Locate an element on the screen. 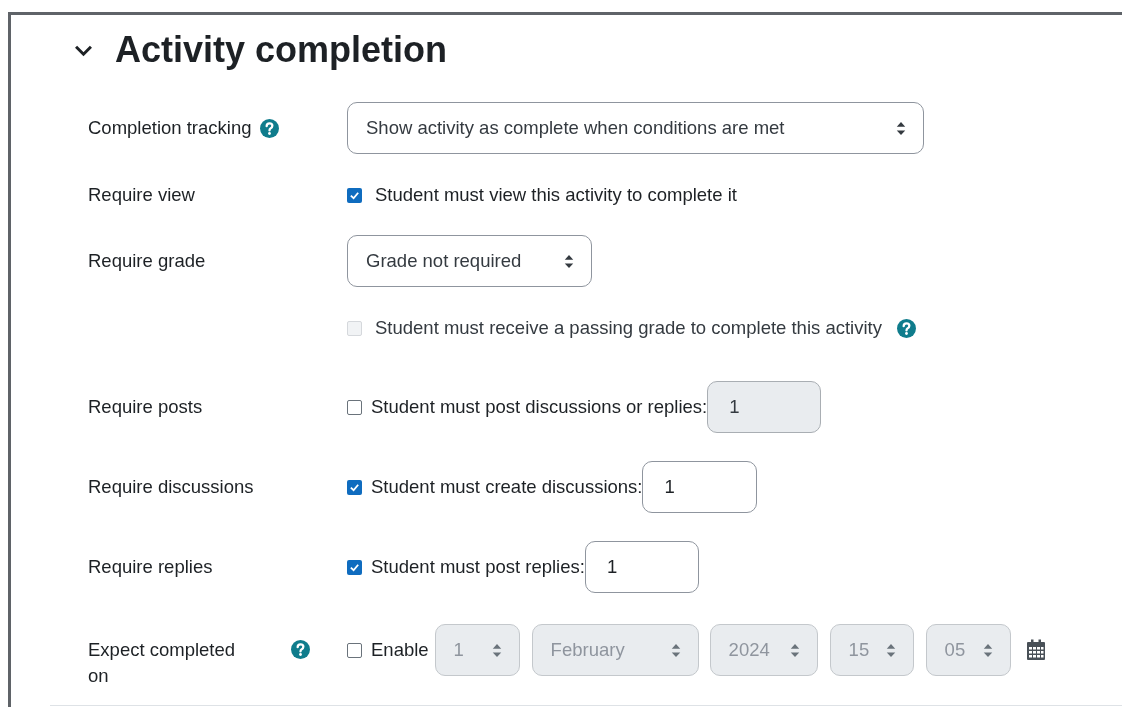 This screenshot has width=1122, height=707. section-title: Activity completion is located at coordinates (281, 50).